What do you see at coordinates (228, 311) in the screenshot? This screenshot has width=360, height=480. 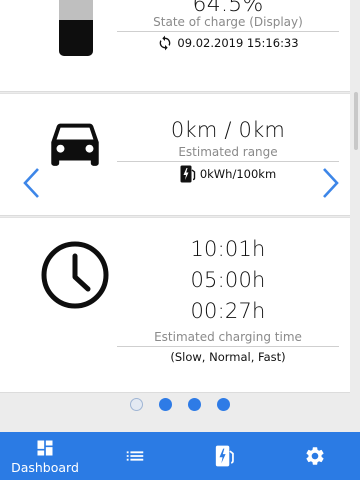 I see `charging-time-fast: 00:27h` at bounding box center [228, 311].